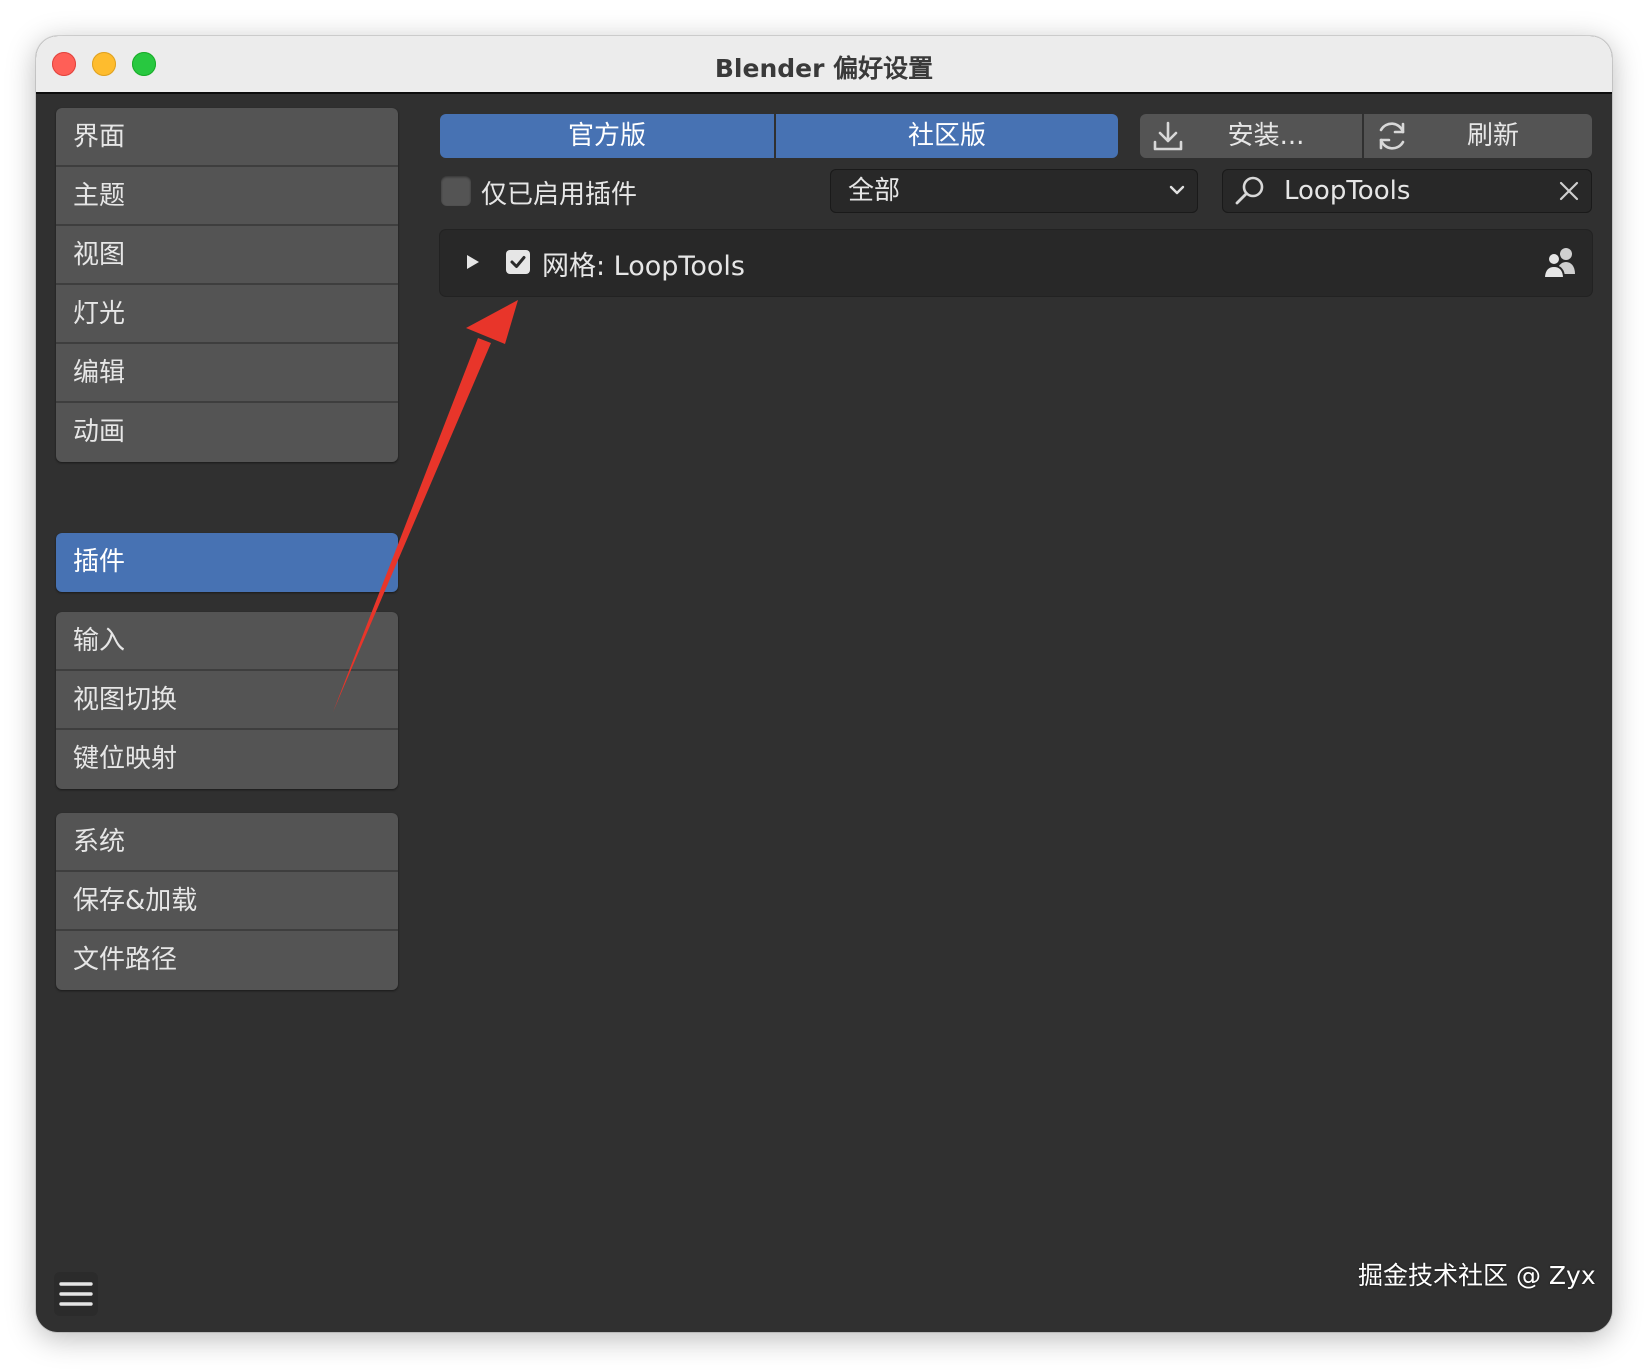 This screenshot has width=1648, height=1370. Describe the element at coordinates (227, 432) in the screenshot. I see `sidebar-item-animation: 动画` at that location.